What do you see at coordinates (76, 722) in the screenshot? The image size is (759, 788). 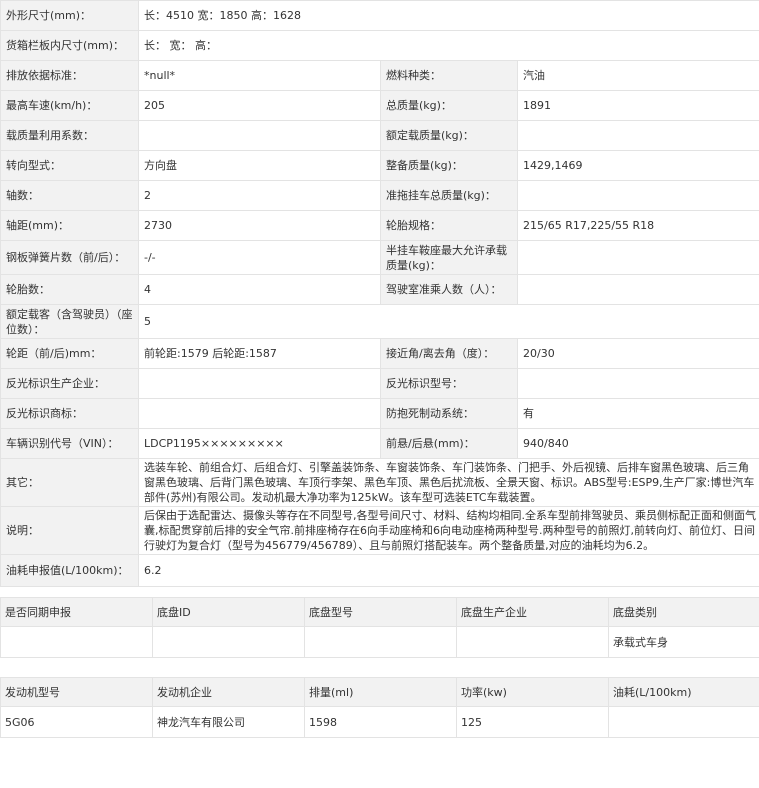 I see `engine-model-value: 5G06` at bounding box center [76, 722].